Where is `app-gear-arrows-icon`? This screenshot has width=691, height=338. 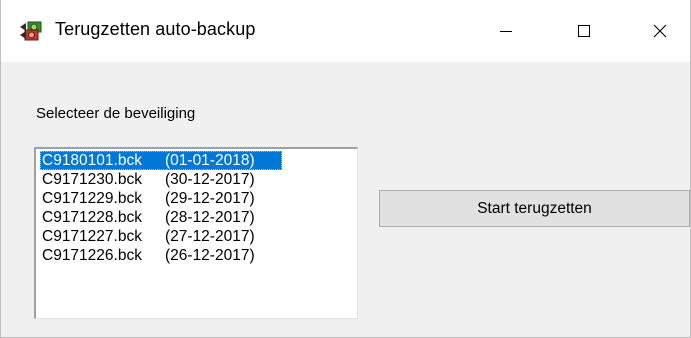 app-gear-arrows-icon is located at coordinates (31, 31).